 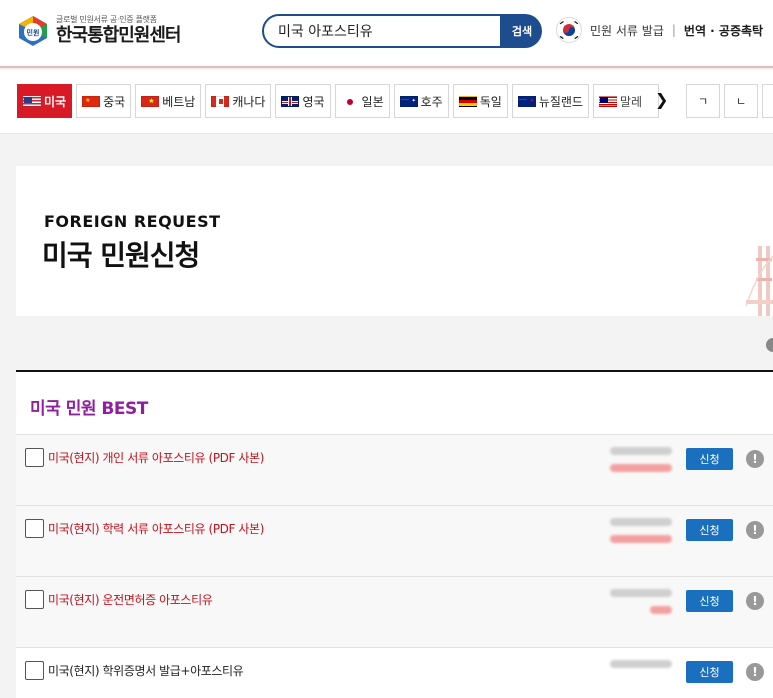 I want to click on next-countries-arrow-icon: ❯, so click(x=661, y=99).